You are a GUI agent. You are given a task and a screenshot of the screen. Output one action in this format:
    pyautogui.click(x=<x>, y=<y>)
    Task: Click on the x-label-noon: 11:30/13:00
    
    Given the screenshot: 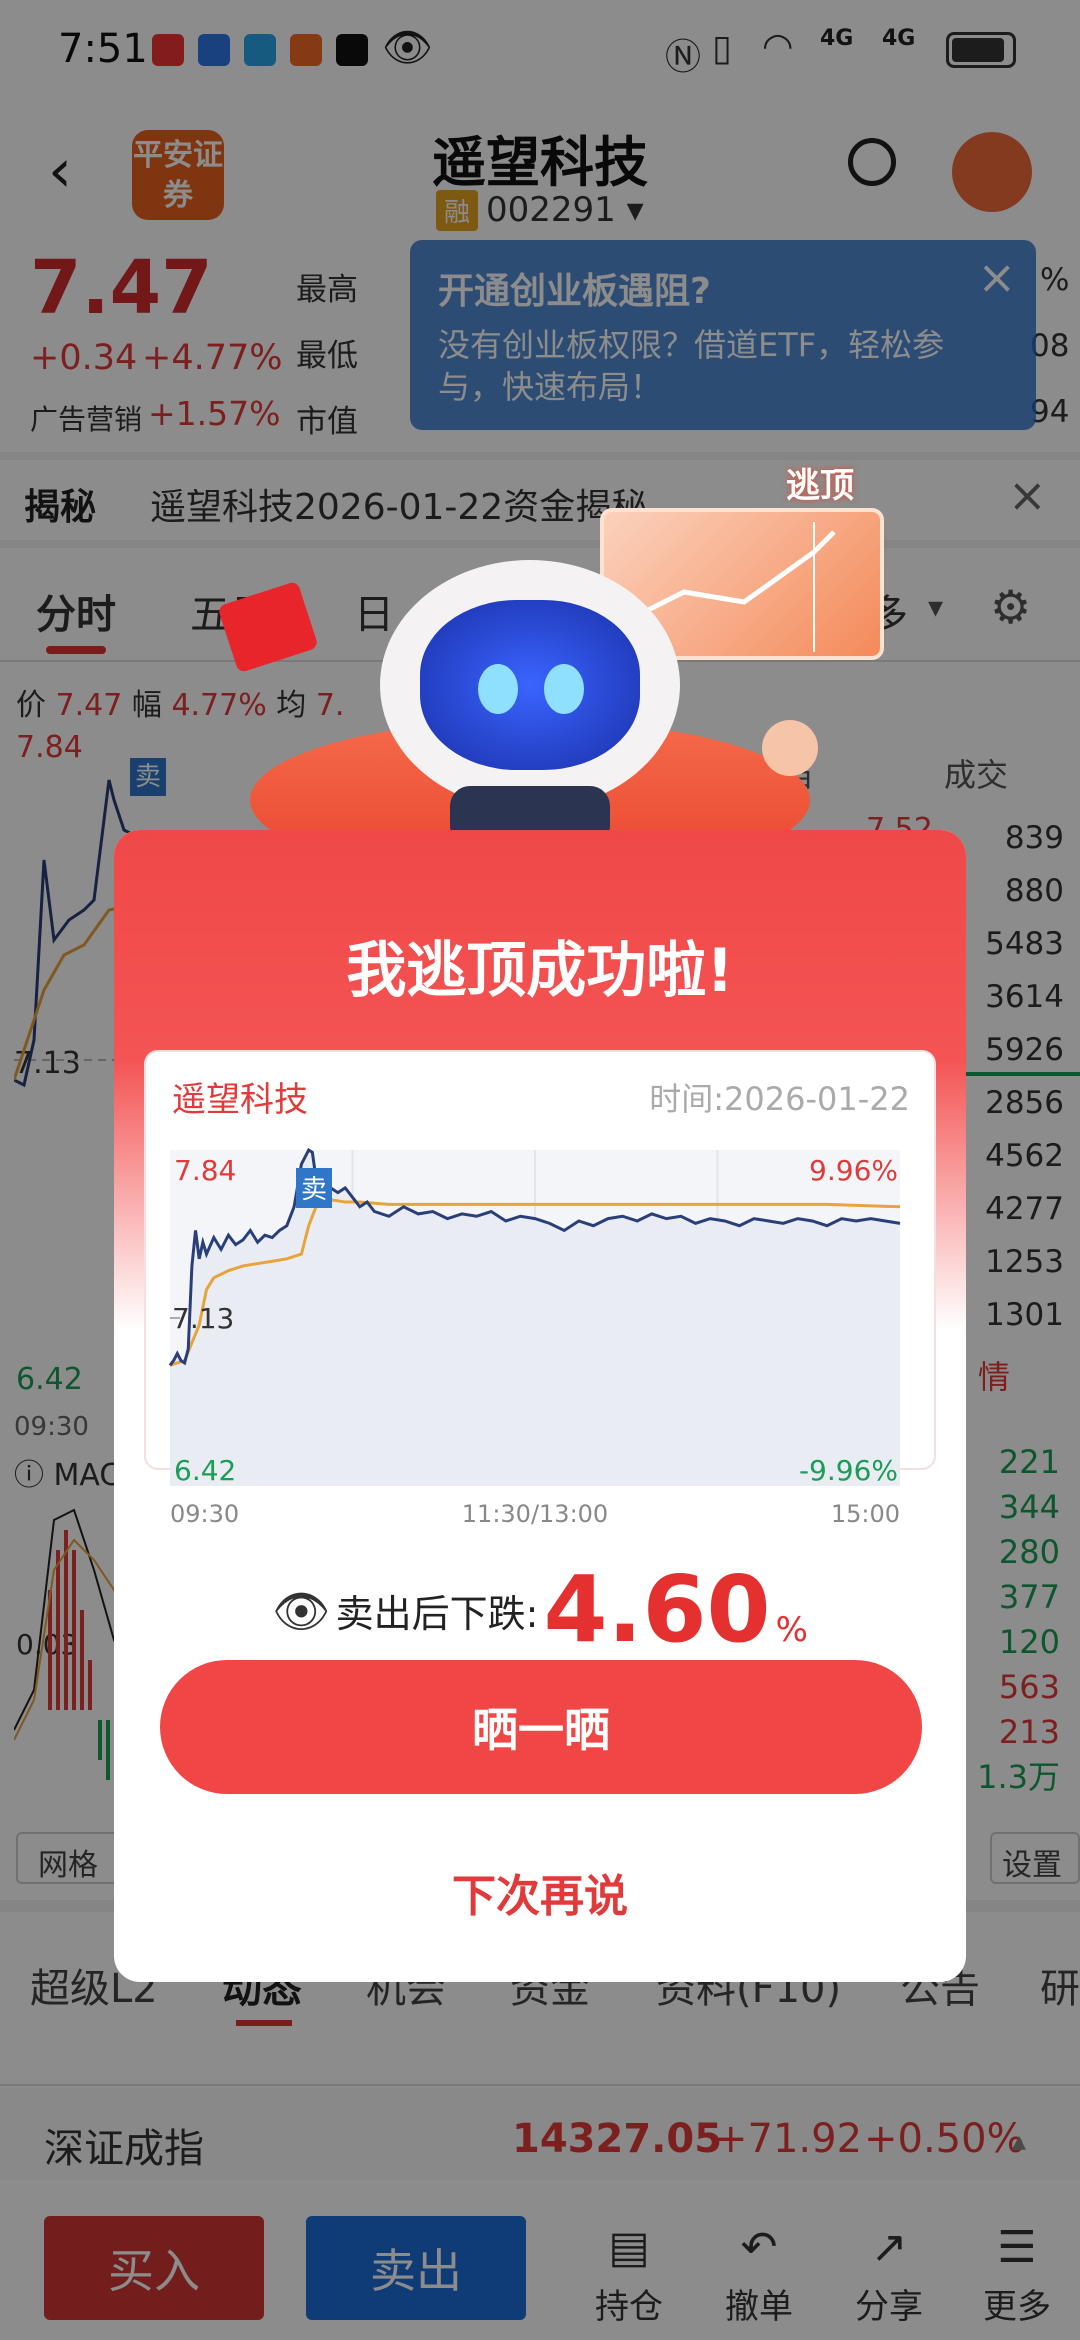 What is the action you would take?
    pyautogui.click(x=535, y=1514)
    